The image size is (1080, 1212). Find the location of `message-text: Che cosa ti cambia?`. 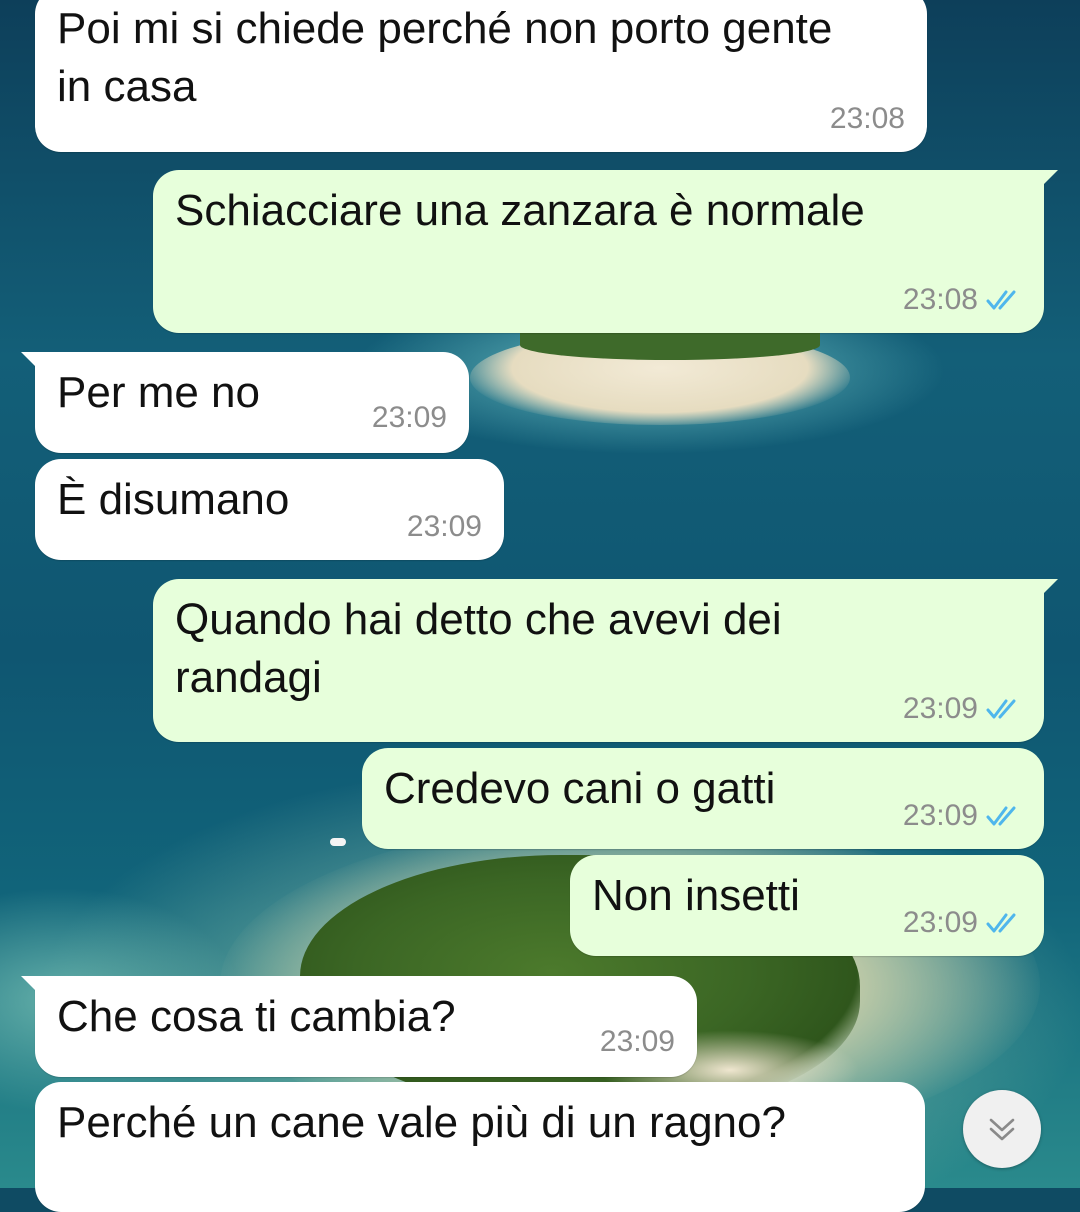

message-text: Che cosa ti cambia? is located at coordinates (256, 1016).